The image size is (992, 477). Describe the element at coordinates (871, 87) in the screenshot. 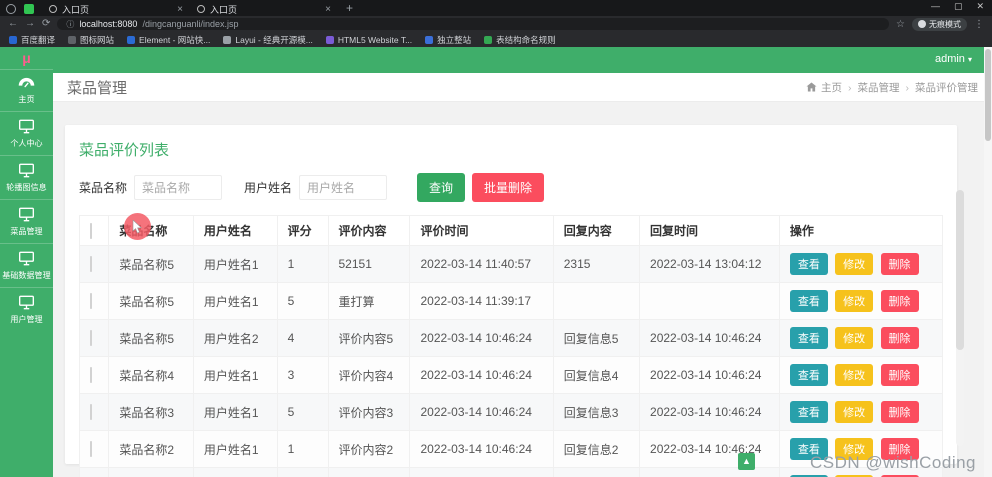

I see `breadcrumb-item: 菜品管理` at that location.